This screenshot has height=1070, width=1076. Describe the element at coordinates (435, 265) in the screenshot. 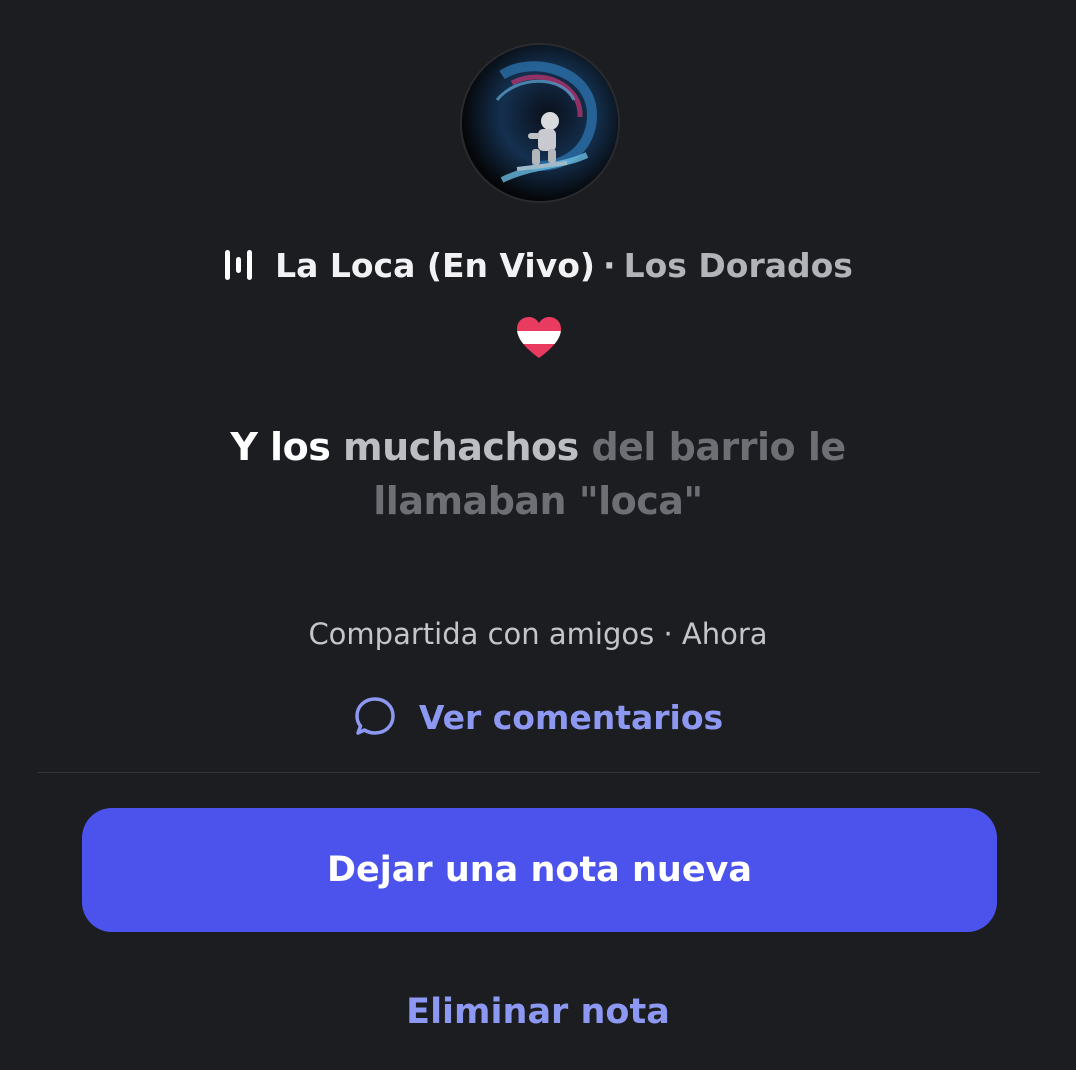

I see `song-title: La Loca (En Vivo)` at that location.